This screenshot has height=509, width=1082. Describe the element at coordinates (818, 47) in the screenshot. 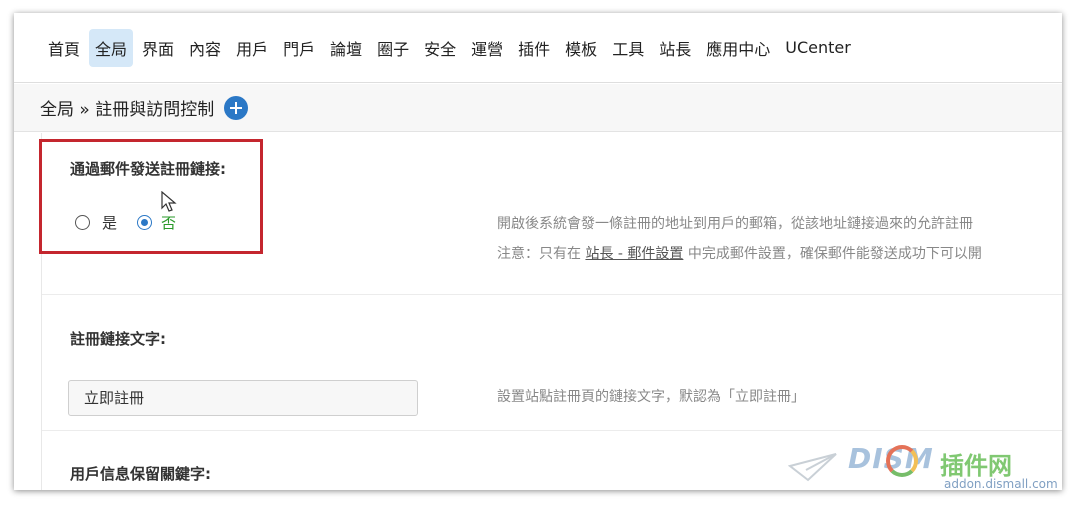

I see `nav-item-ucenter: UCenter` at that location.